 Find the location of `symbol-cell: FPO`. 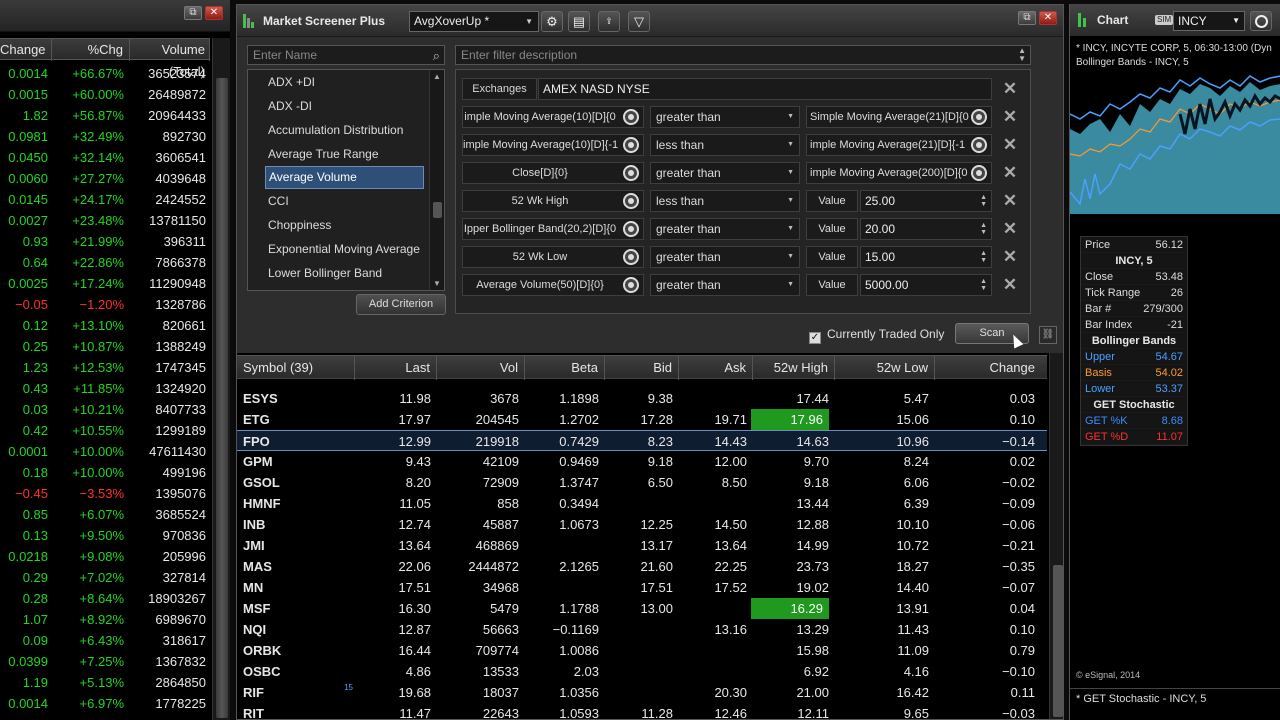

symbol-cell: FPO is located at coordinates (293, 441).